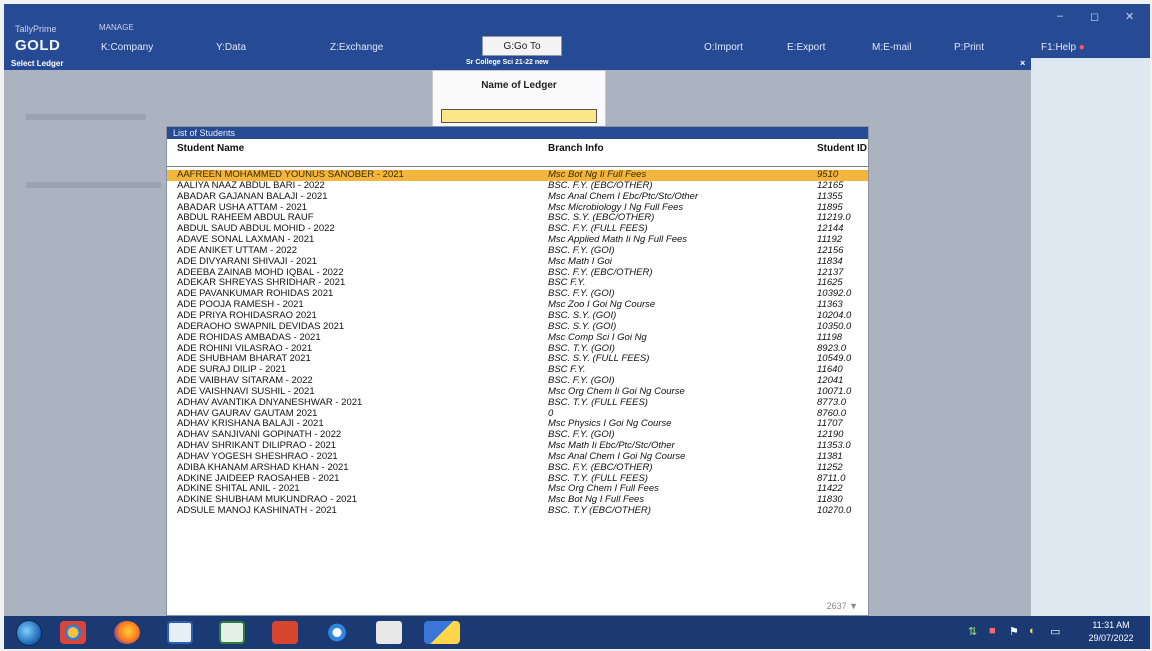 The width and height of the screenshot is (1152, 651). What do you see at coordinates (356, 47) in the screenshot?
I see `menu-exchange: Z:Exchange` at bounding box center [356, 47].